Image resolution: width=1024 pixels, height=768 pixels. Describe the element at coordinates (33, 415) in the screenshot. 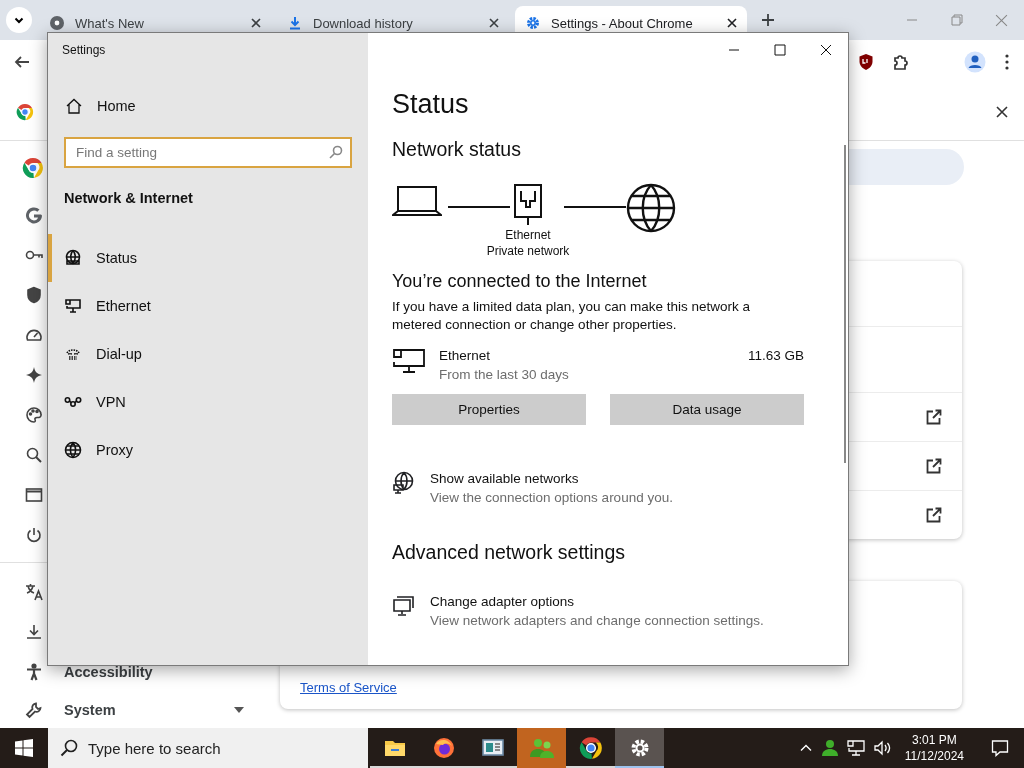

I see `palette-icon` at that location.